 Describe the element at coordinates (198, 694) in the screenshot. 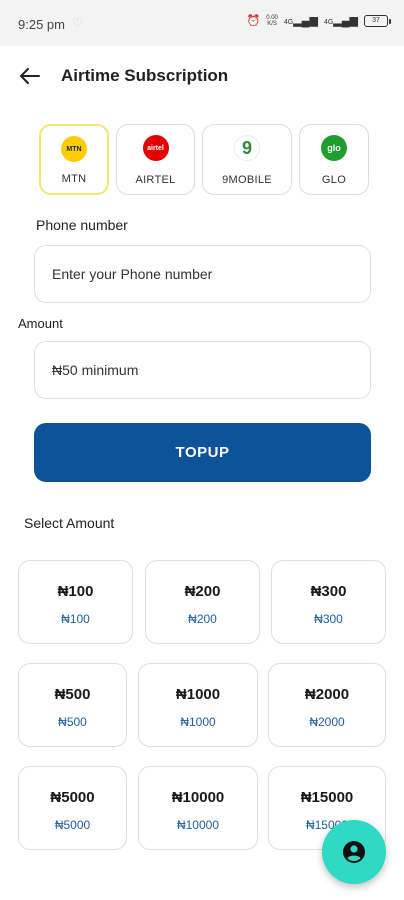

I see `amount-value: ₦1000` at that location.